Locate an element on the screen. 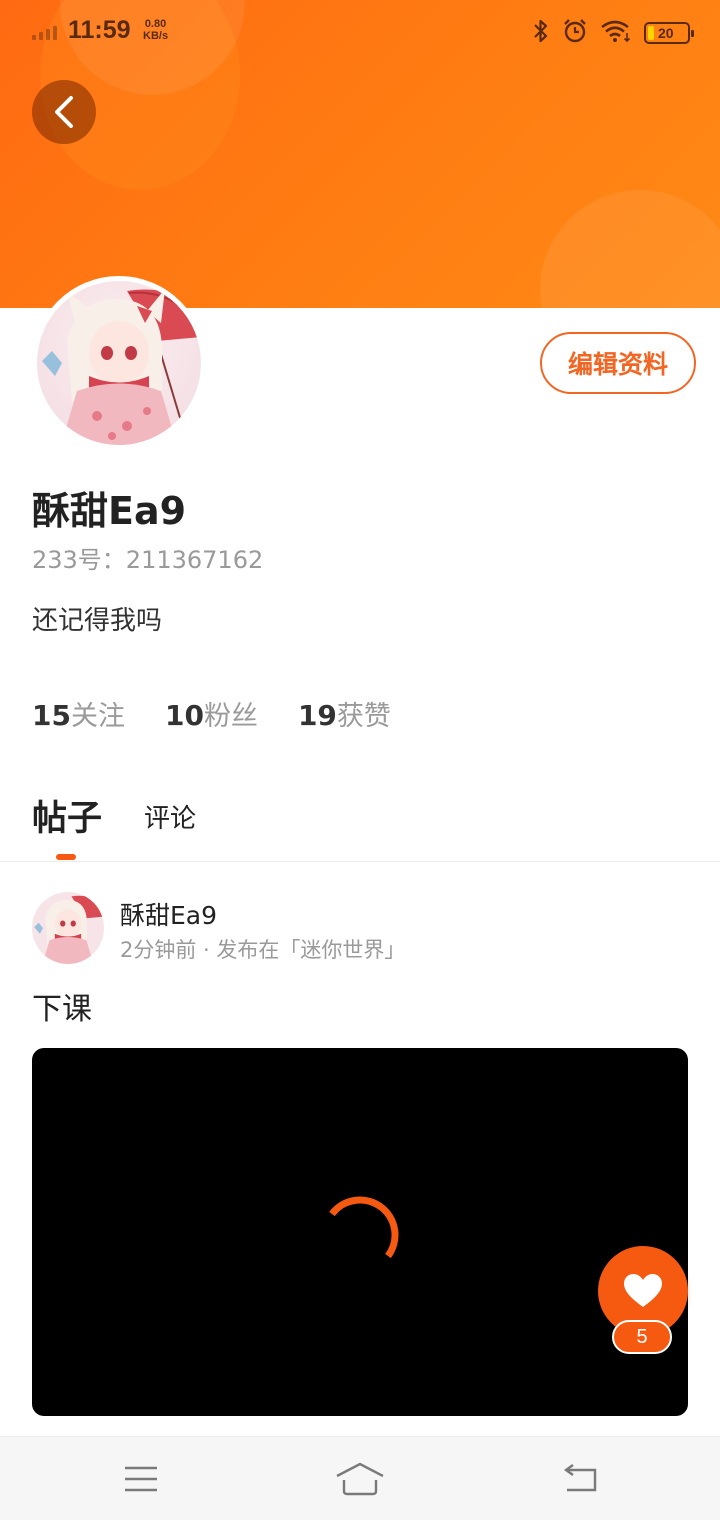 This screenshot has width=720, height=1520. wifi-icon is located at coordinates (616, 33).